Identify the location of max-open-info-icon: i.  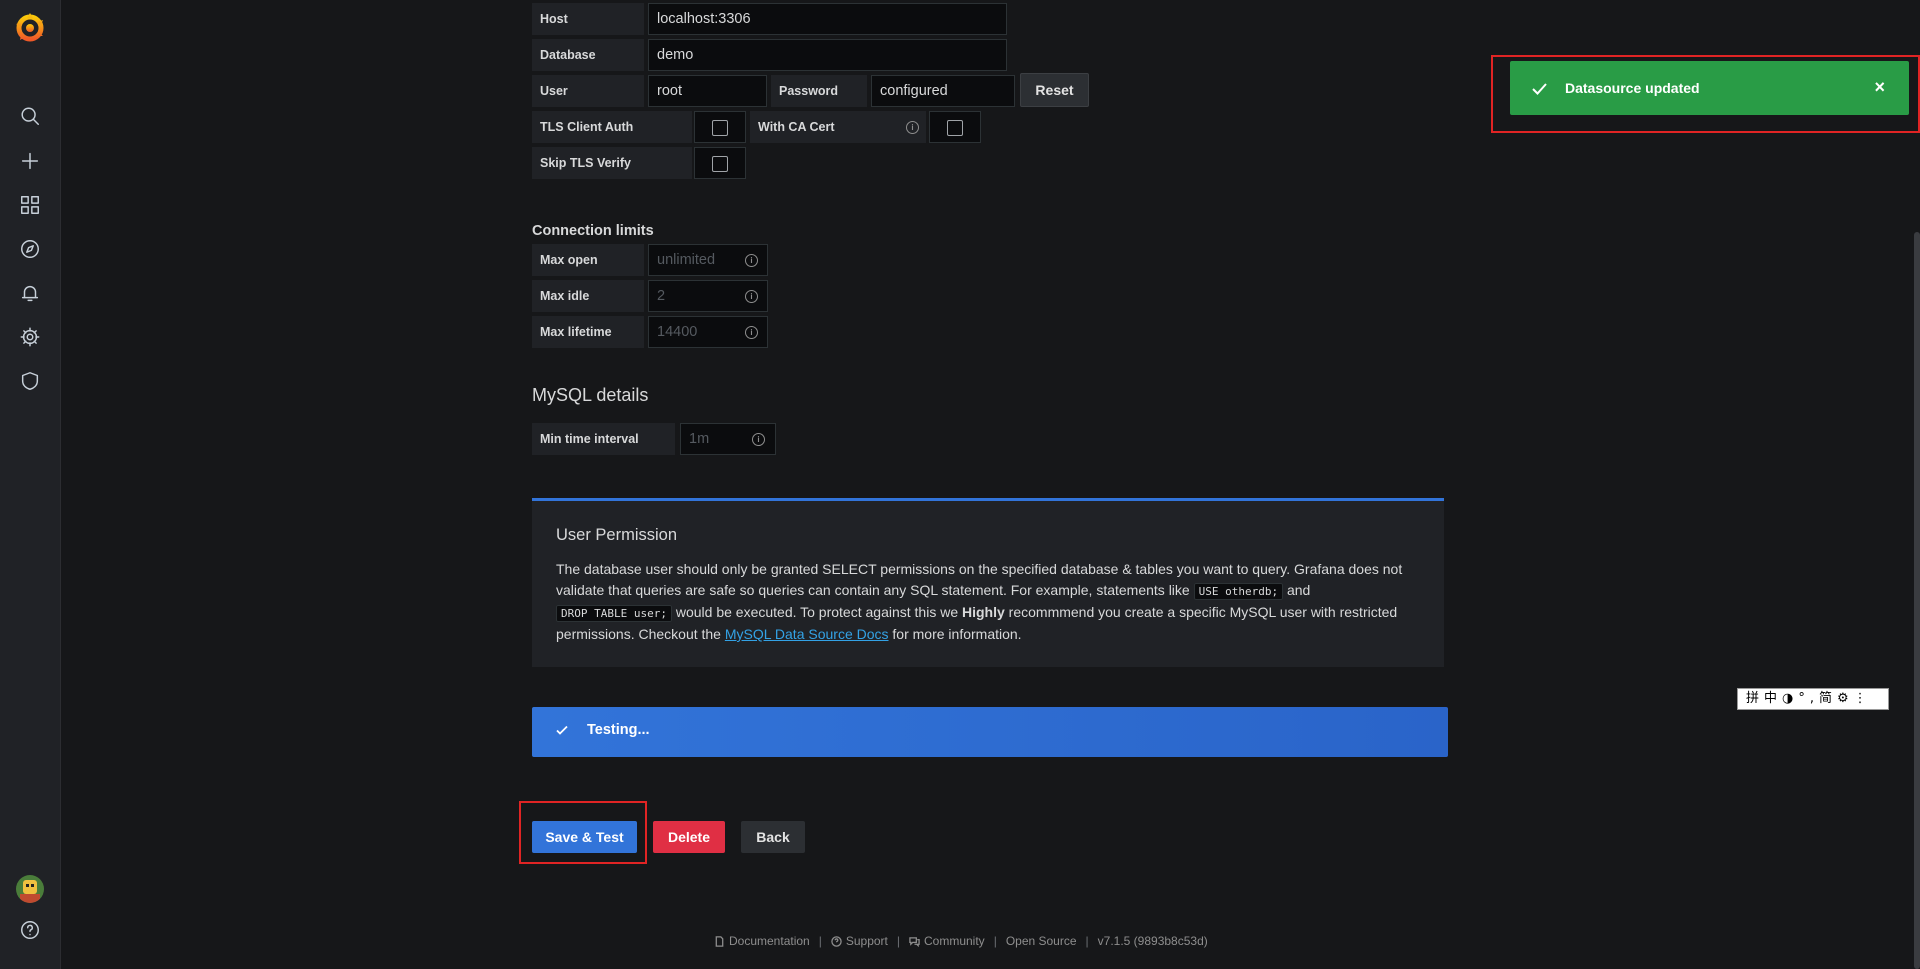
(751, 260).